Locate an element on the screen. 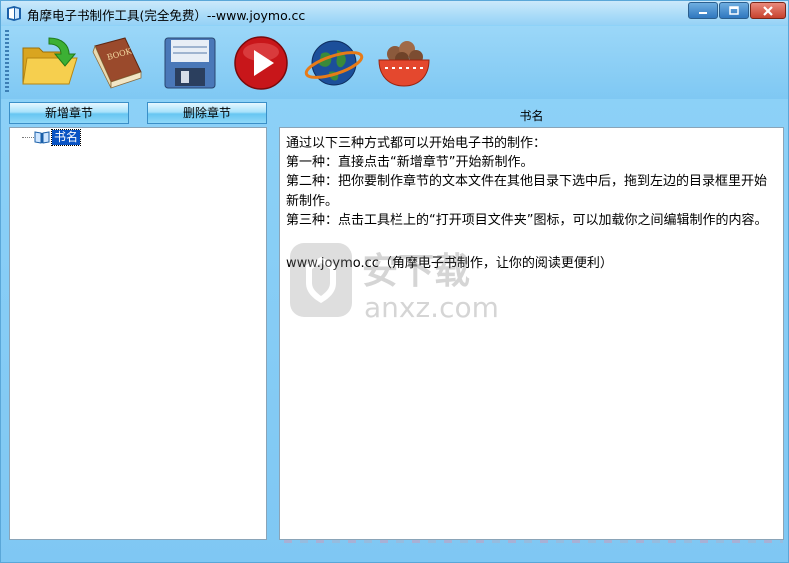 The width and height of the screenshot is (789, 563). website-button is located at coordinates (334, 63).